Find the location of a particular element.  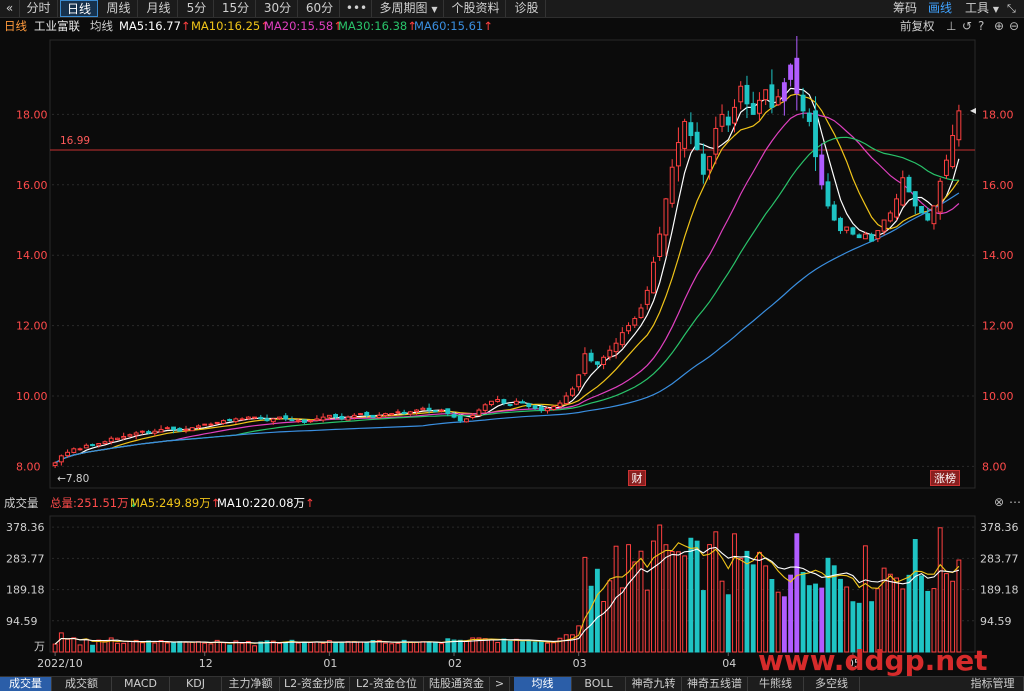

tab-ma: 均线 is located at coordinates (543, 684).